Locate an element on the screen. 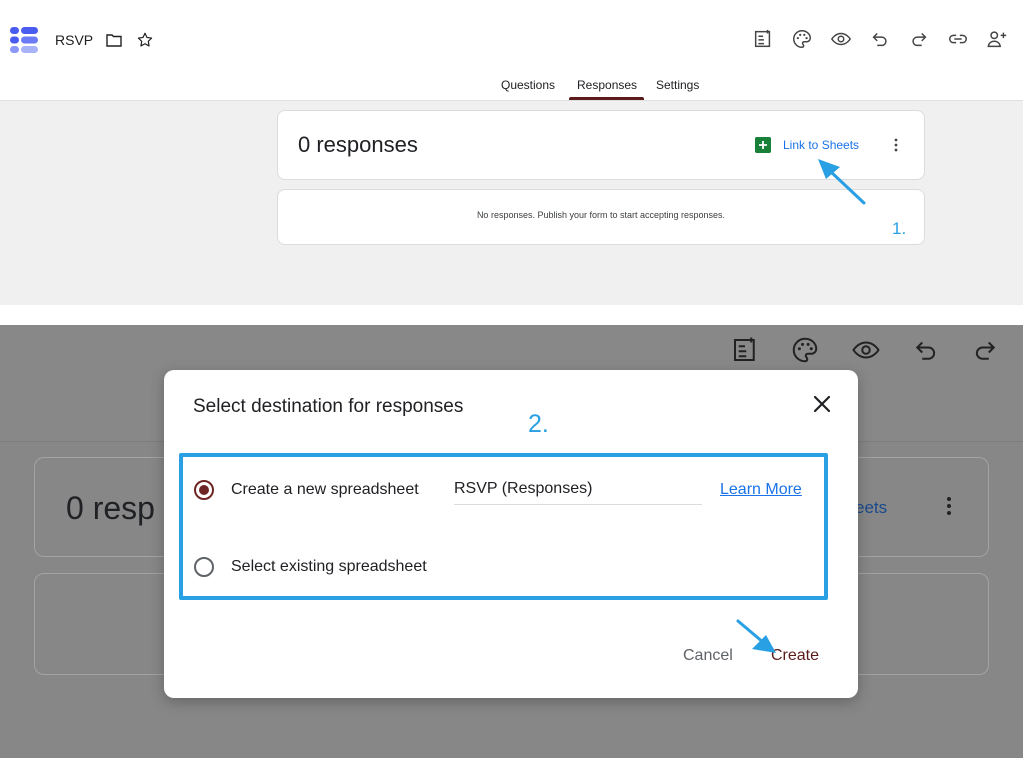 The height and width of the screenshot is (758, 1023). step-1-annotation: 1. is located at coordinates (899, 228).